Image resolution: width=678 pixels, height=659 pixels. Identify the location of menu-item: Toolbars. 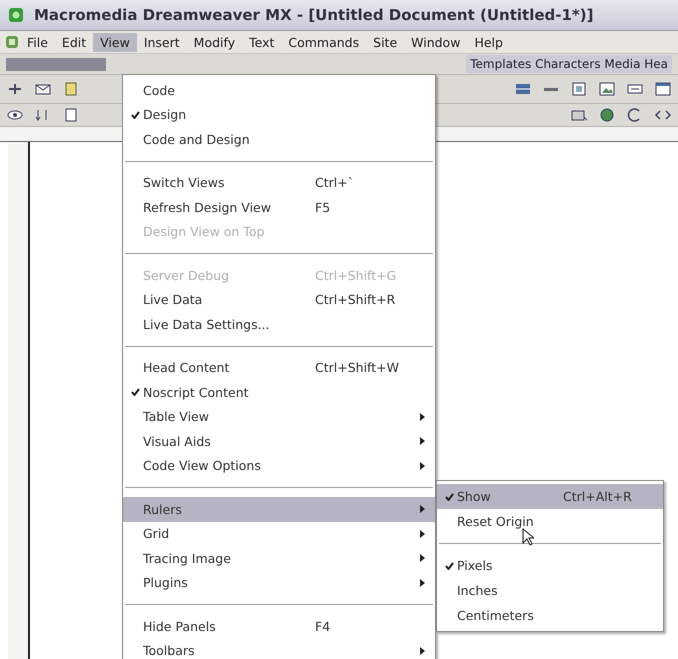
(279, 648).